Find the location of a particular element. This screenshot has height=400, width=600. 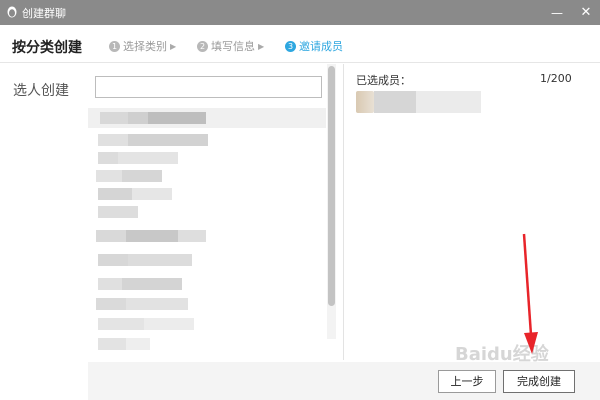

step-invite-members: 3 邀请成员 is located at coordinates (314, 46).